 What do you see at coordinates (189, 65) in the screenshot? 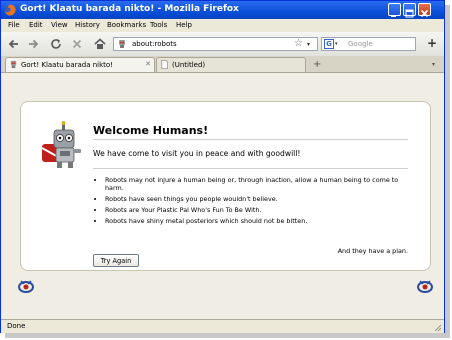
I see `tab-label: (Untitled)` at bounding box center [189, 65].